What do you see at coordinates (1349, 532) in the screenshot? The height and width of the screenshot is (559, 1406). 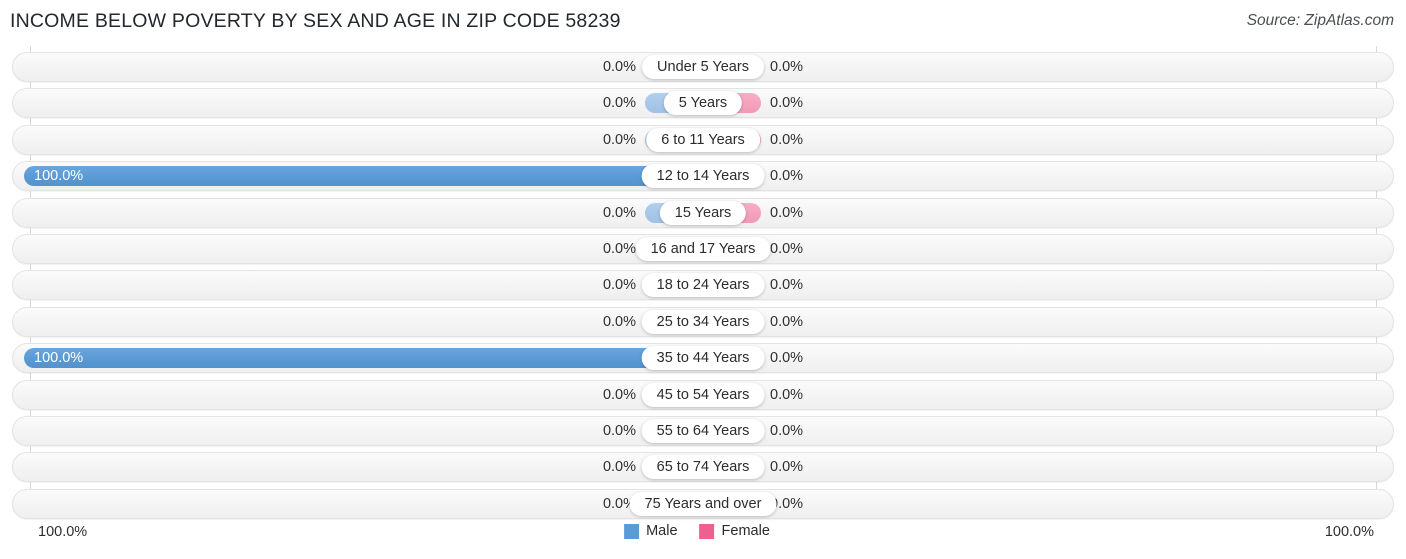 I see `axis-right-max-label: 100.0%` at bounding box center [1349, 532].